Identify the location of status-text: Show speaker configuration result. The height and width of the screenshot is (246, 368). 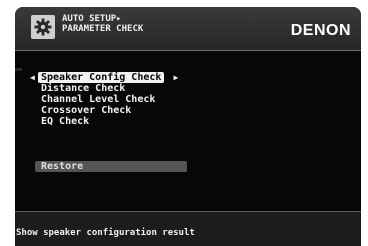
(105, 233).